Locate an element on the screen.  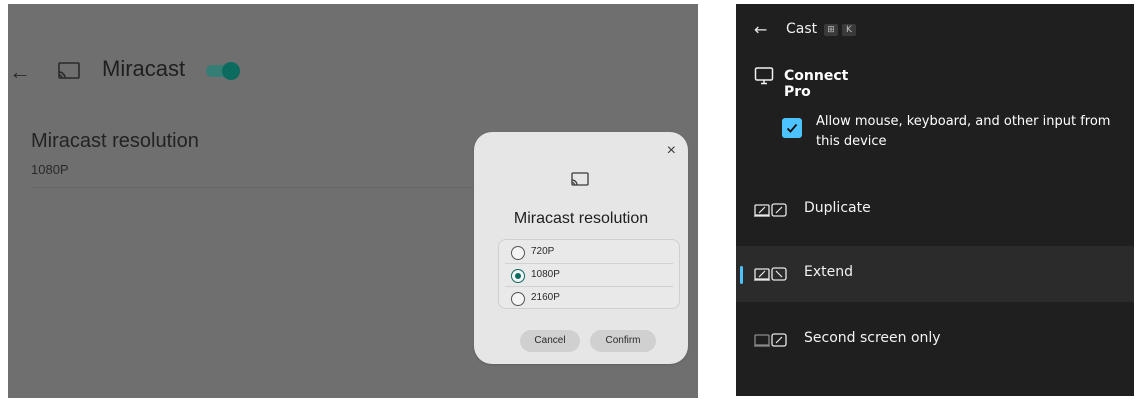
mode-second-screen-only: Second screen only is located at coordinates (935, 340).